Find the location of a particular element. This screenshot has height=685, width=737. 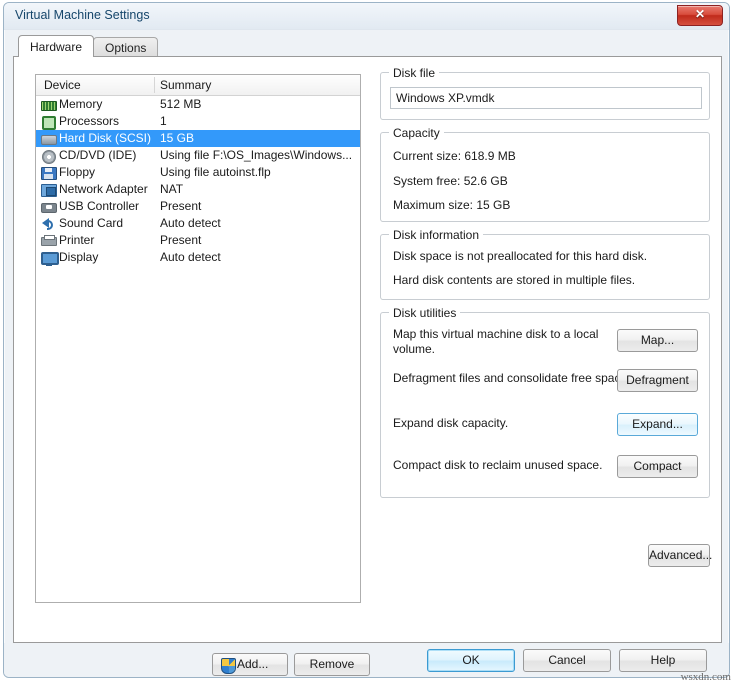

table-row: Processors 1 is located at coordinates (198, 121).